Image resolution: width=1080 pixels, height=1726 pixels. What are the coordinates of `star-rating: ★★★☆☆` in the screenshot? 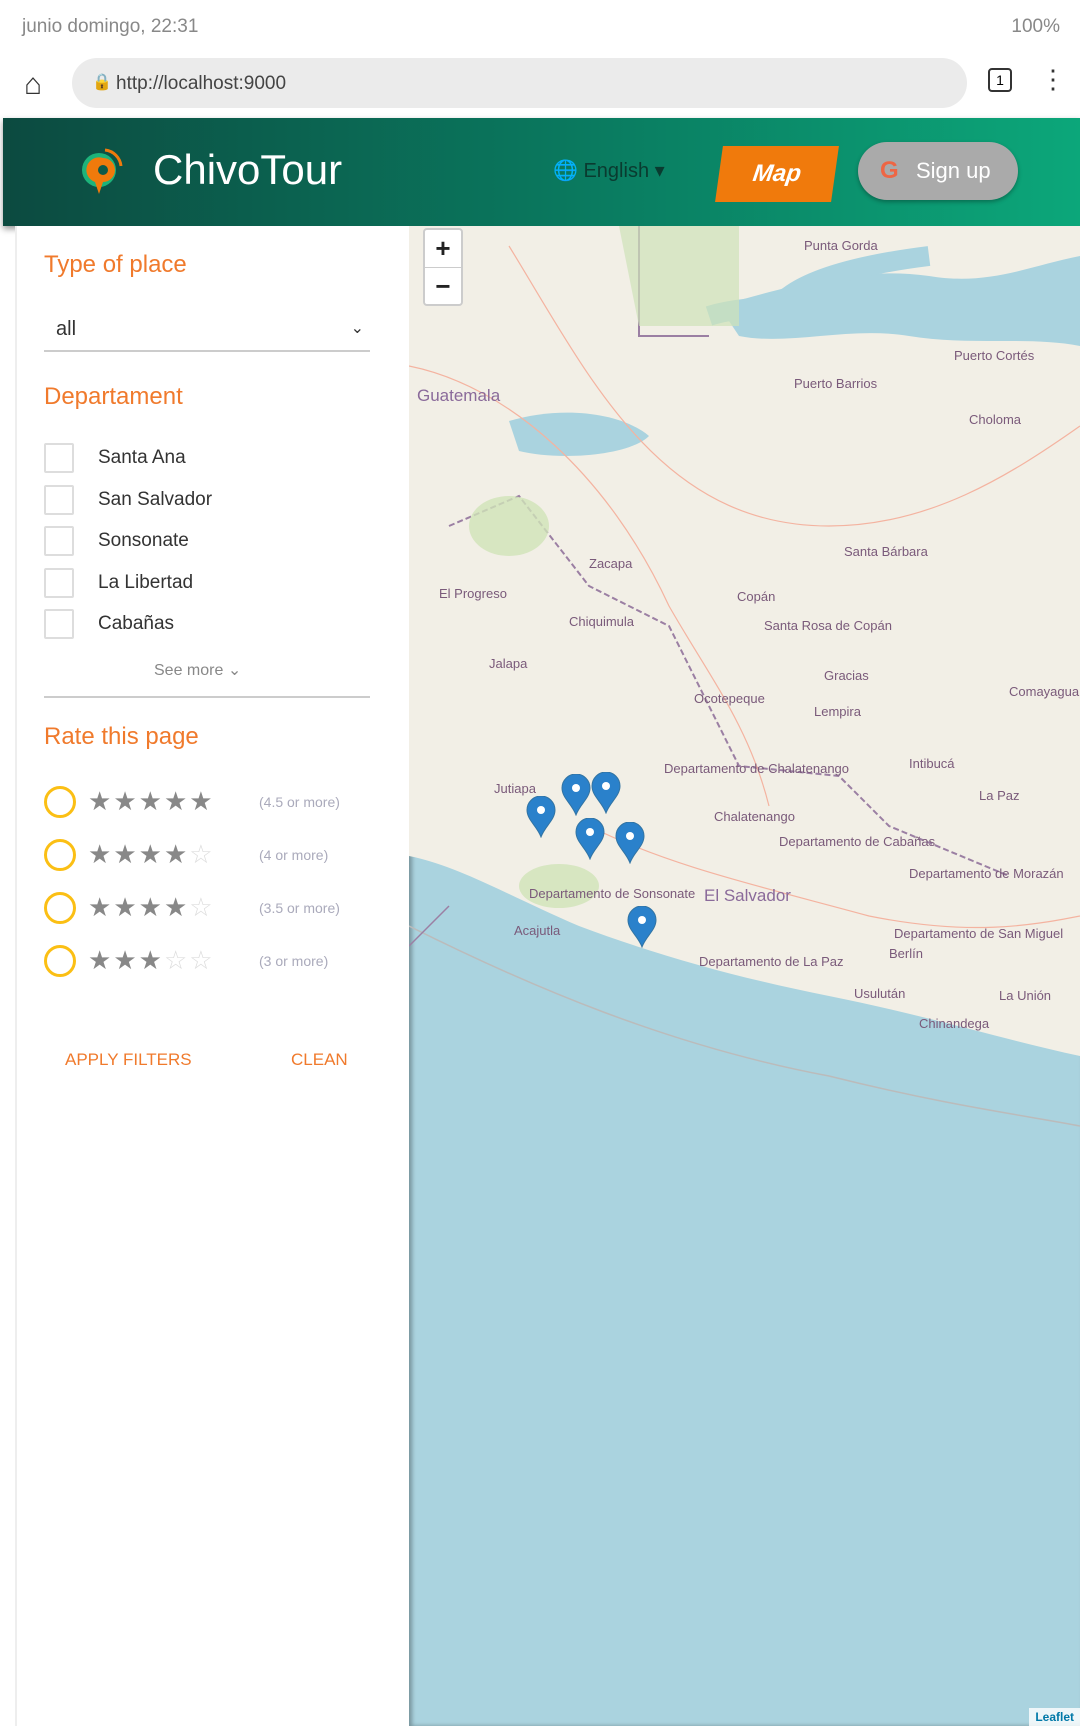 It's located at (151, 960).